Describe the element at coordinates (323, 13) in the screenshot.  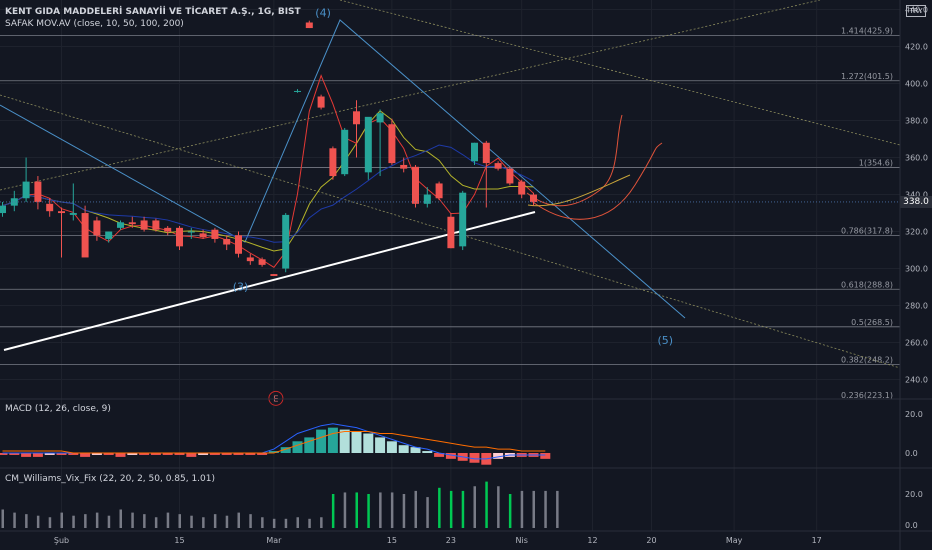
I see `wave-label: (4)` at that location.